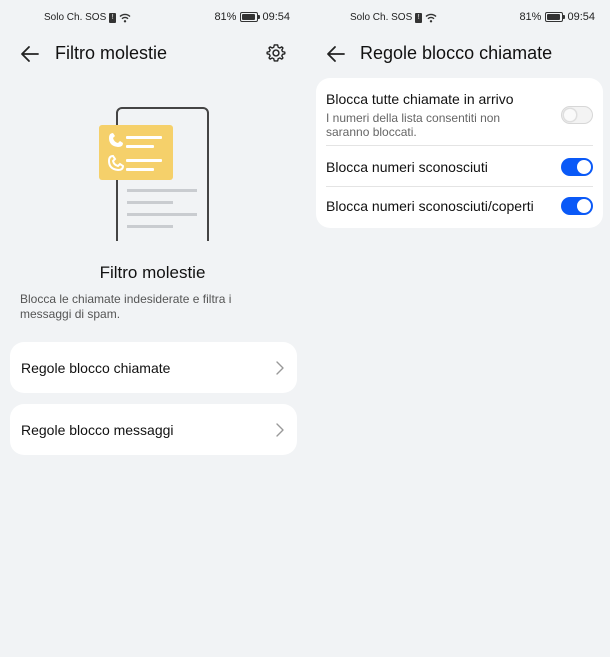 This screenshot has width=610, height=657. I want to click on block-hidden-label: Blocca numeri sconosciuti/coperti, so click(430, 206).